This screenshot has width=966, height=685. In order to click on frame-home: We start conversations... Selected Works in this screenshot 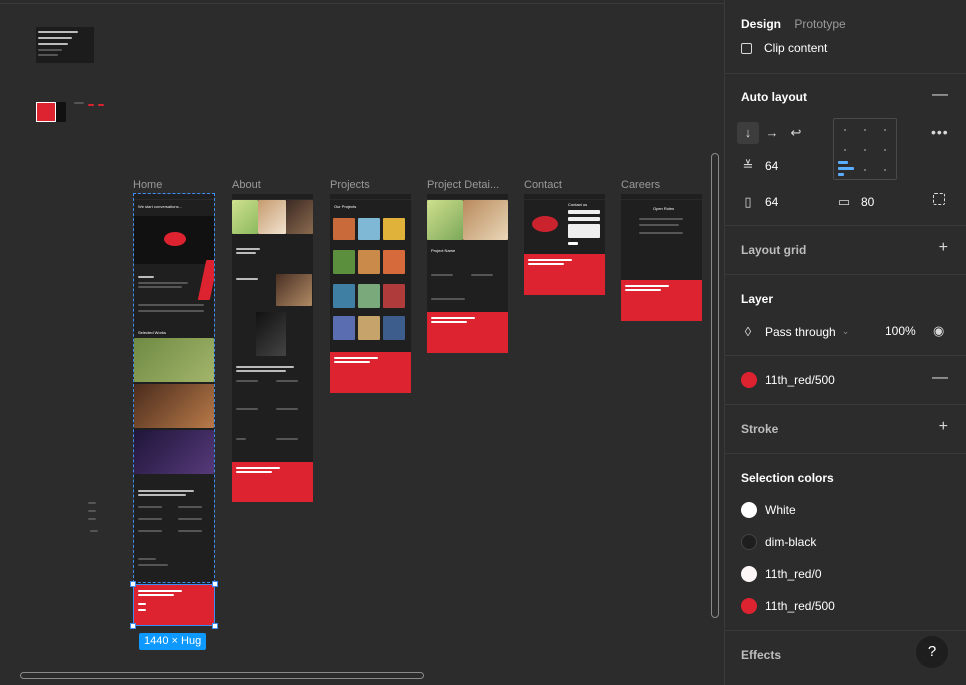, I will do `click(174, 410)`.